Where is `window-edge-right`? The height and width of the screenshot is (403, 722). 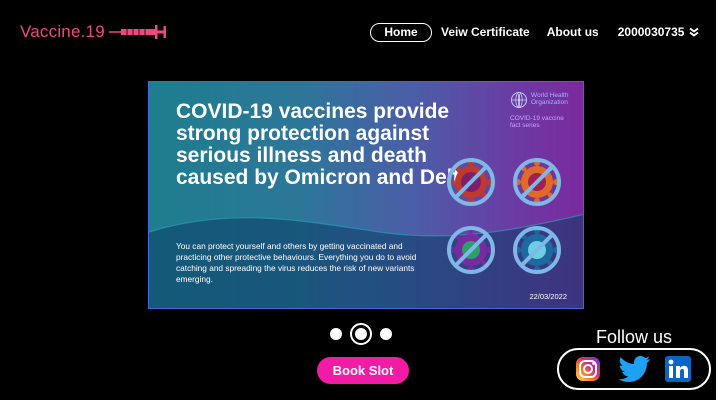 window-edge-right is located at coordinates (719, 201).